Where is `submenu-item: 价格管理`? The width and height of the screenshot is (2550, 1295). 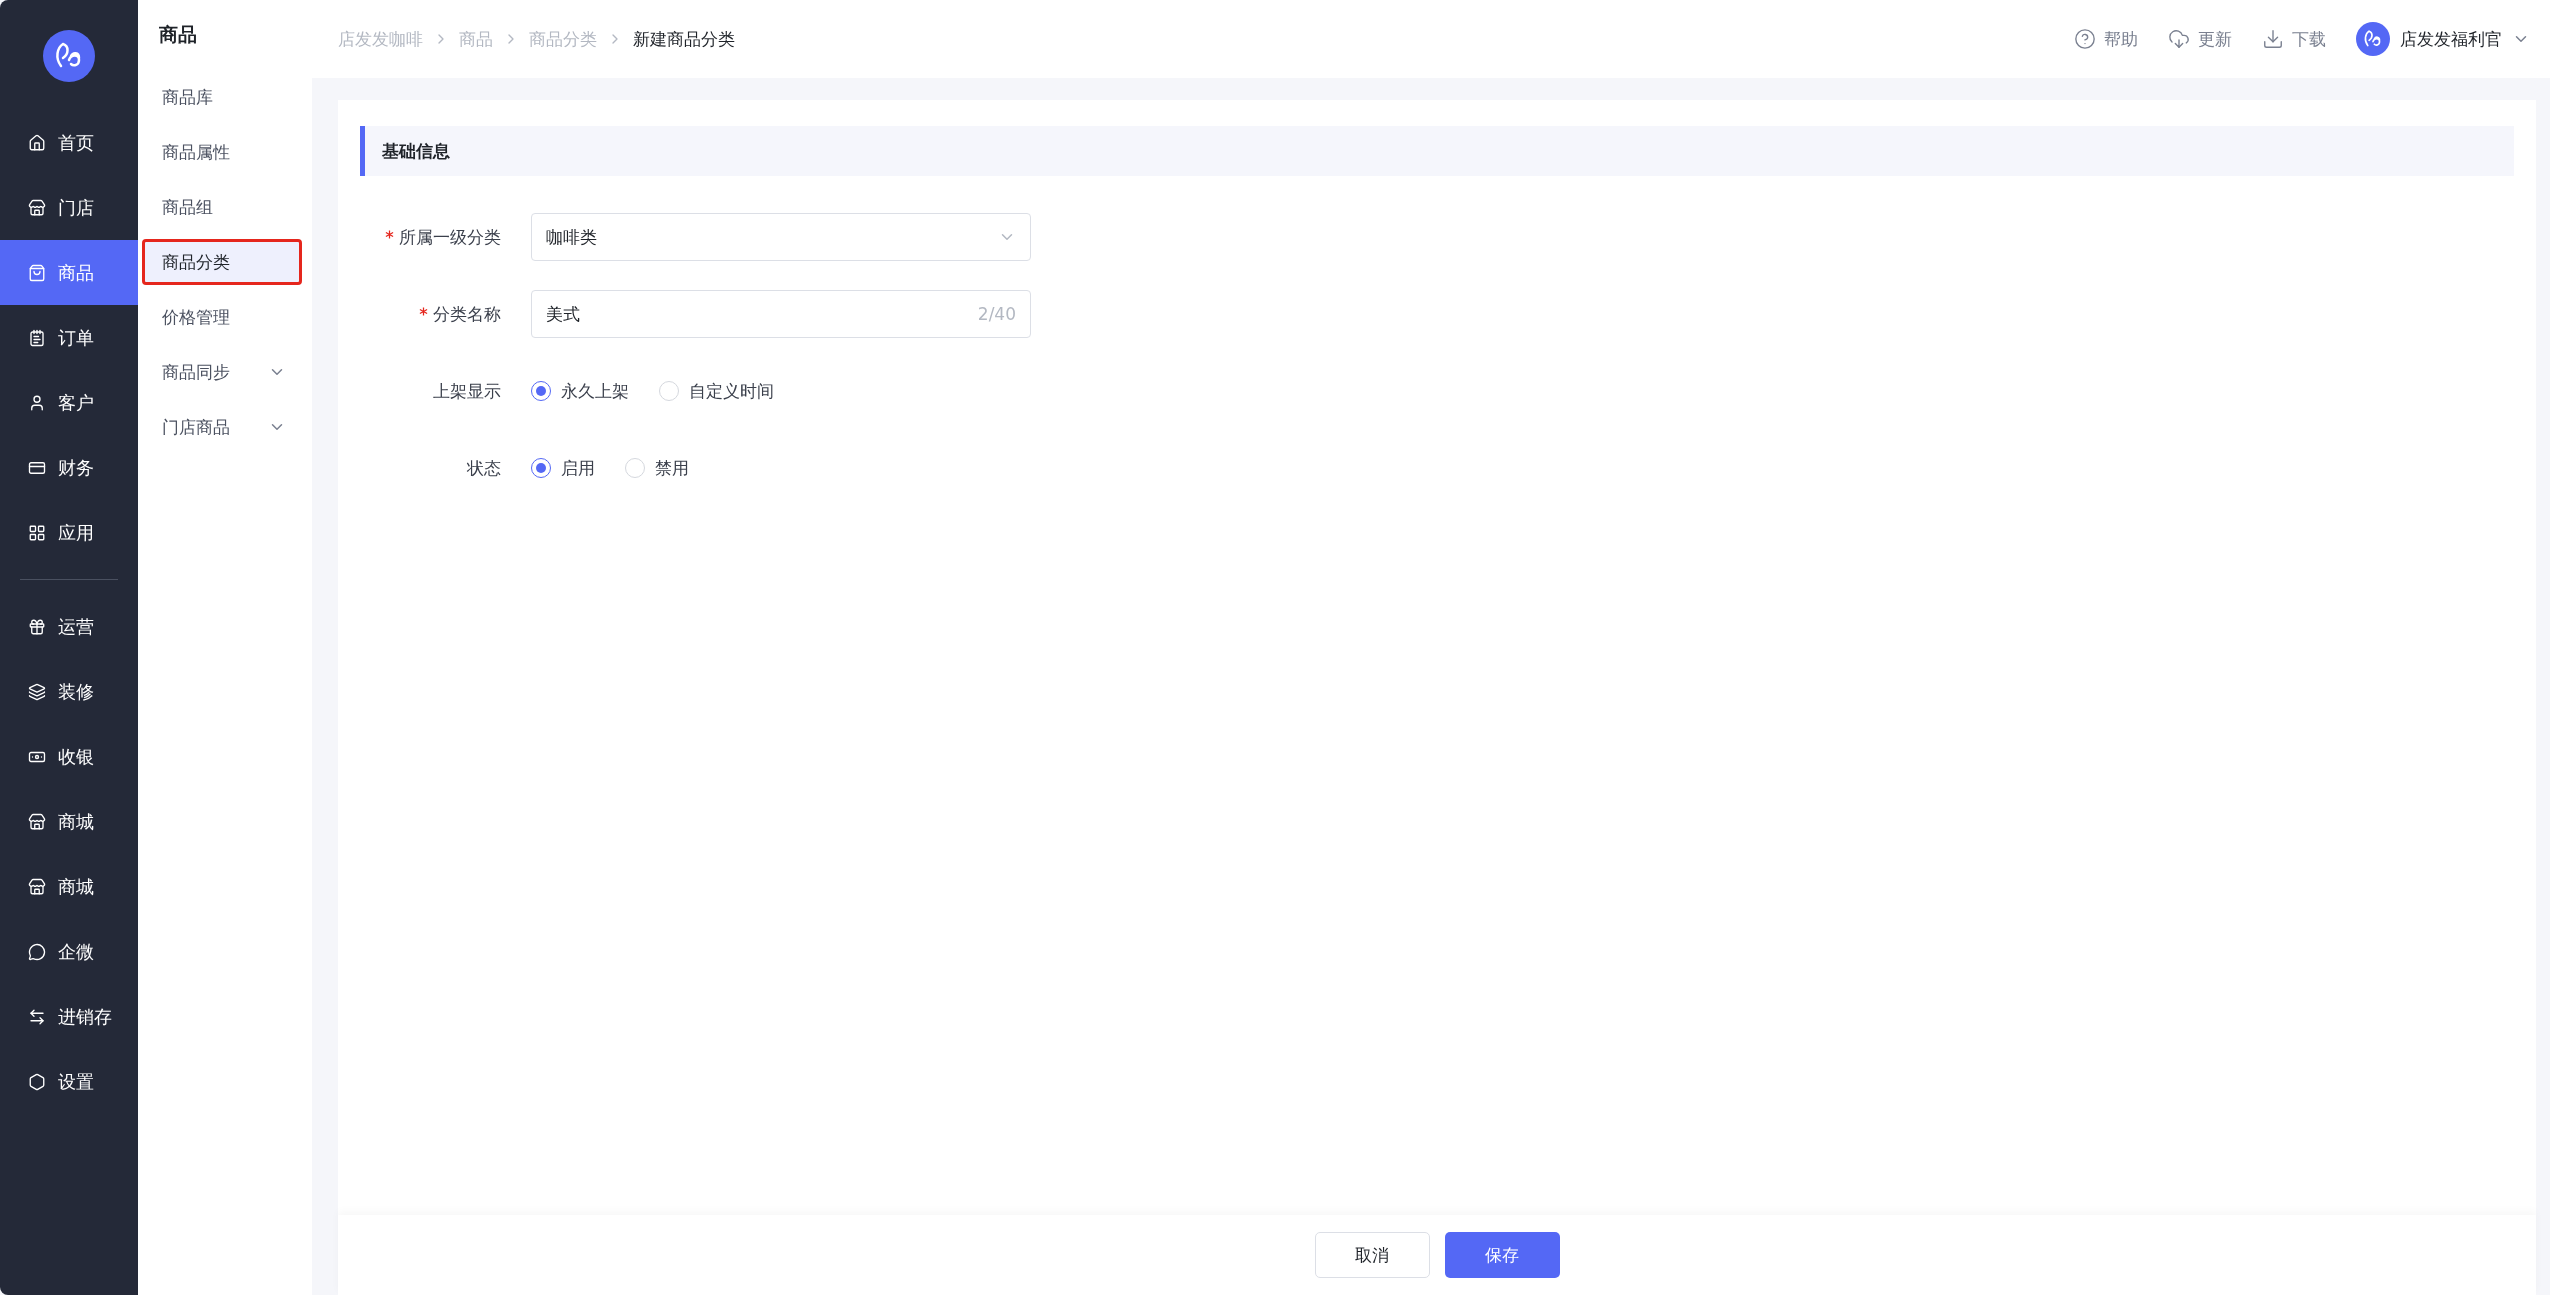
submenu-item: 价格管理 is located at coordinates (222, 317).